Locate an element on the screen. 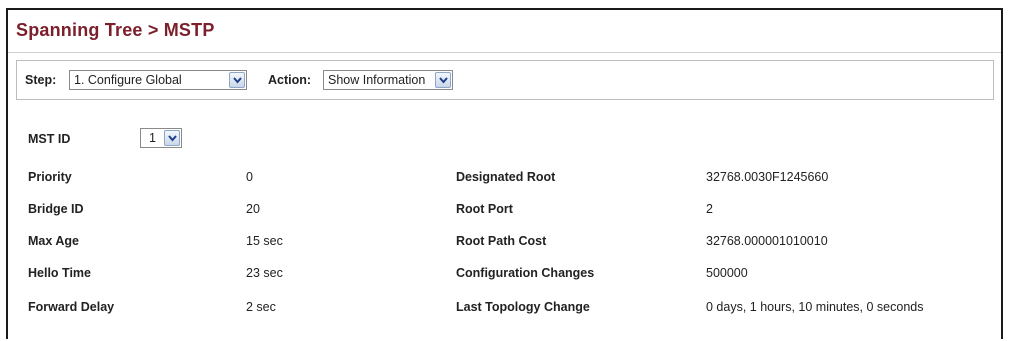  hello-time-label: Hello Time is located at coordinates (59, 273).